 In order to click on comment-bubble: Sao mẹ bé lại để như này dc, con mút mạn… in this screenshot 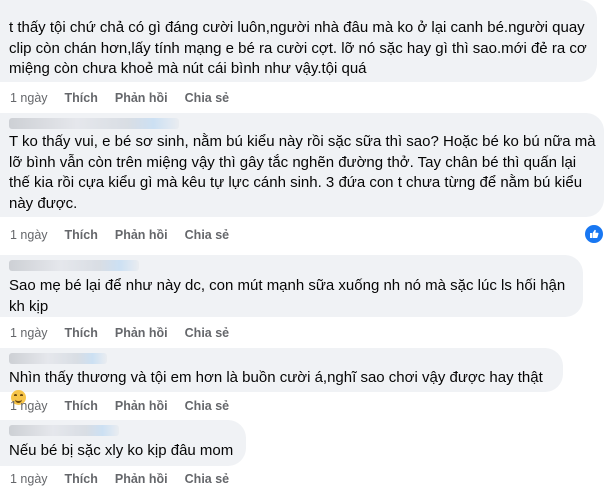, I will do `click(291, 286)`.